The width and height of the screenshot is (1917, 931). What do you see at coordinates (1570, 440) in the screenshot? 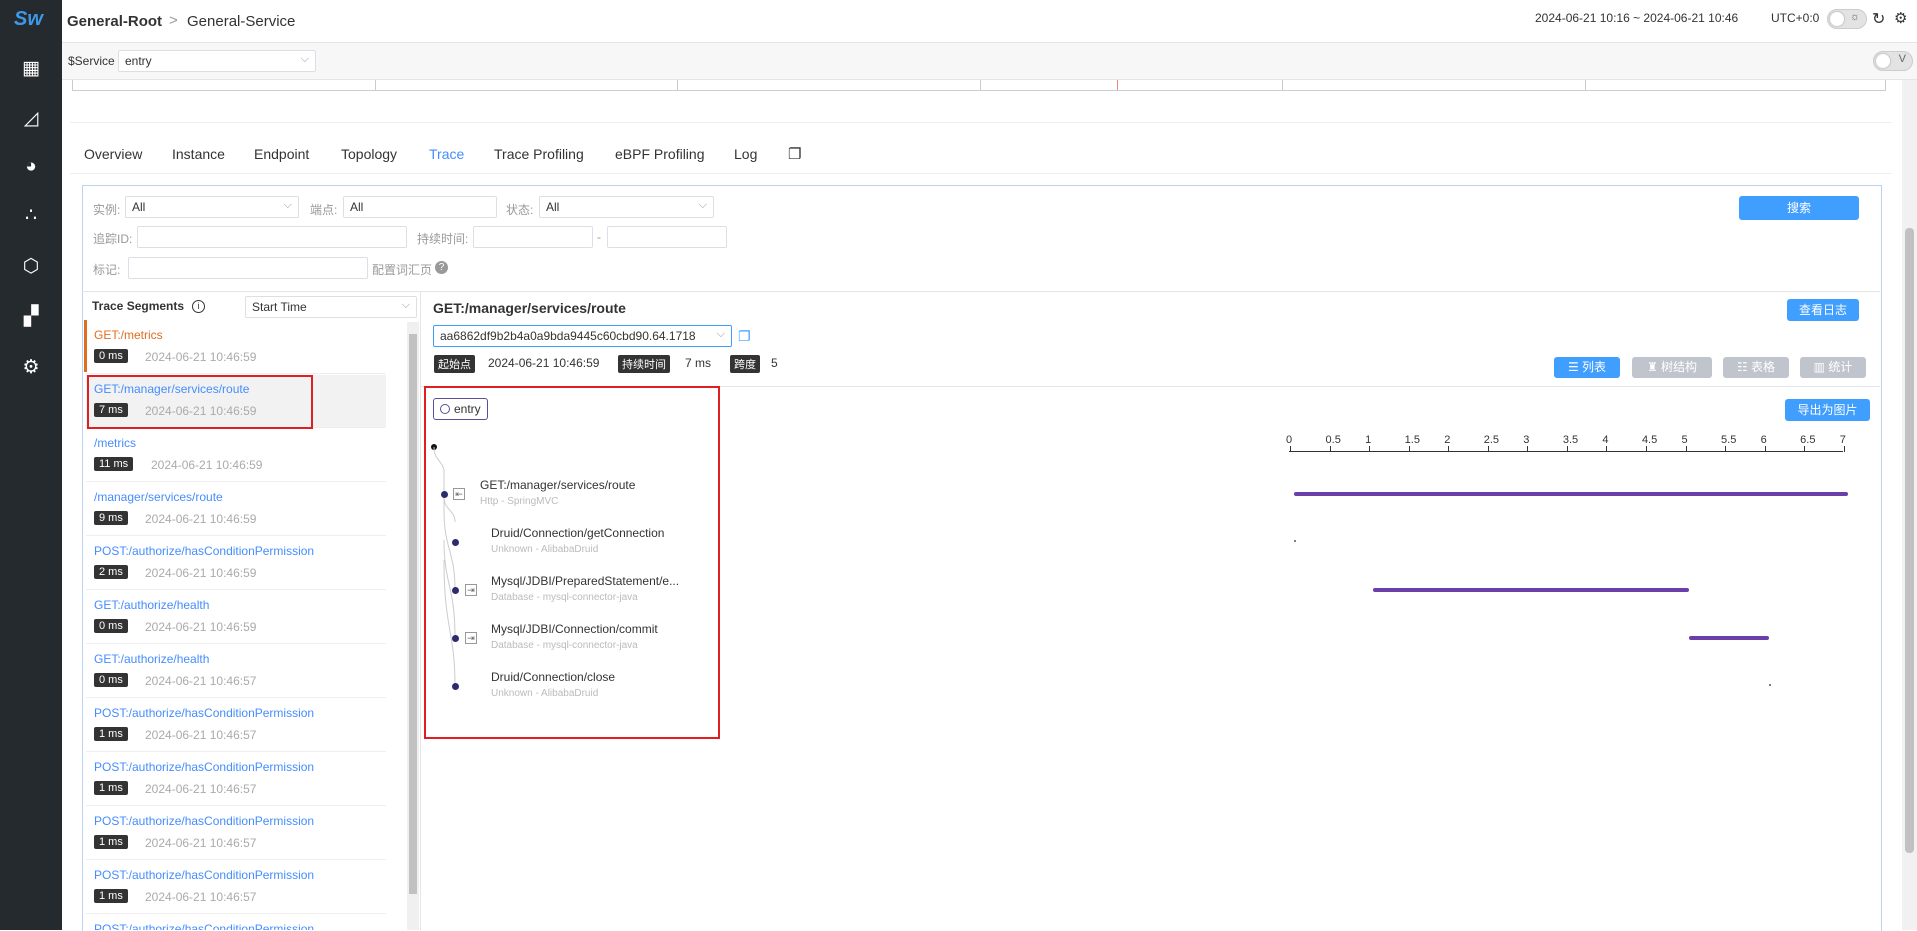
I see `axis-tick-label: 3.5` at bounding box center [1570, 440].